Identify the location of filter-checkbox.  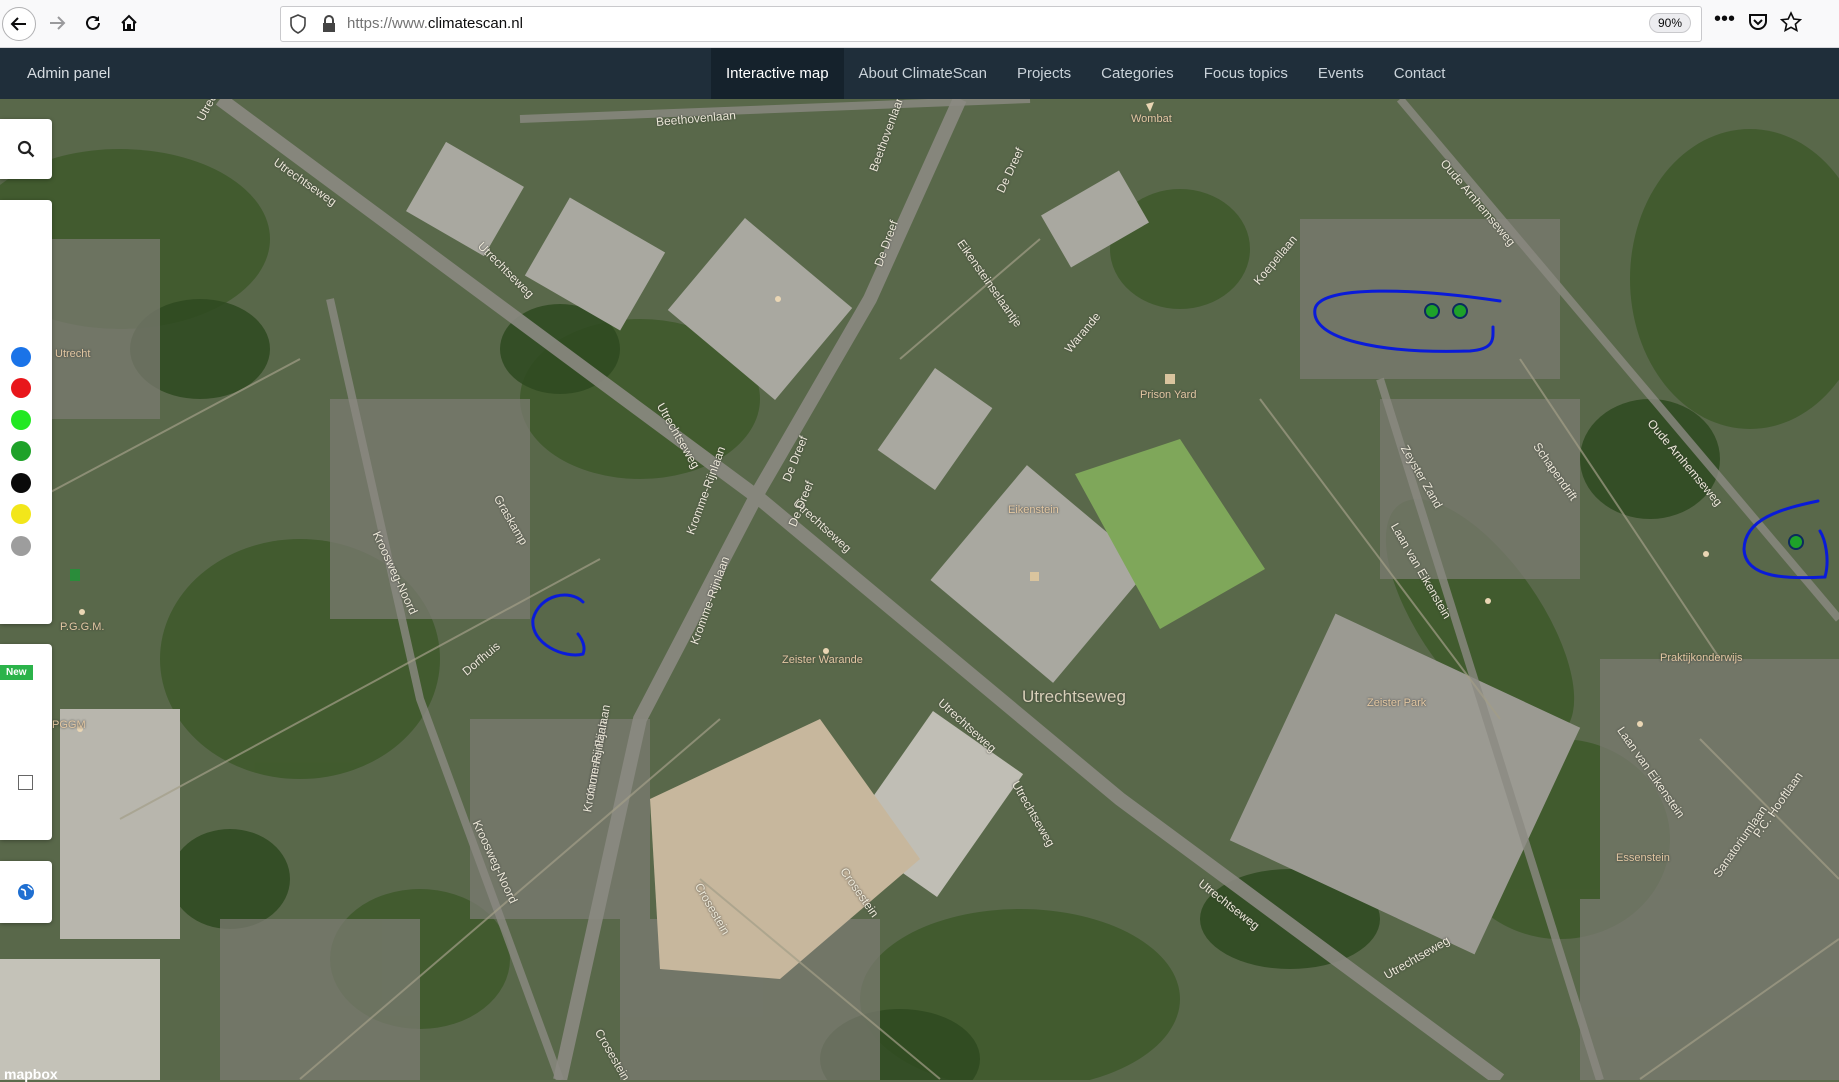
(25, 782).